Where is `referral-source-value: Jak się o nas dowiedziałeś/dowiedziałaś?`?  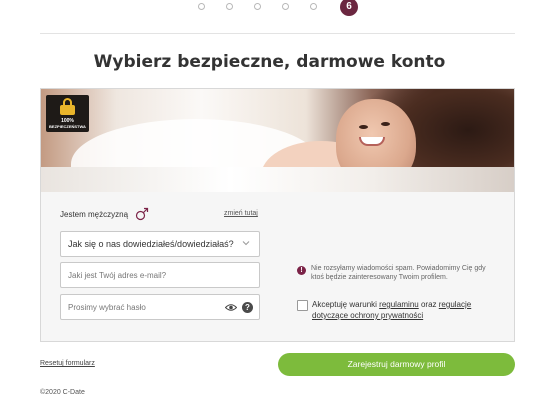 referral-source-value: Jak się o nas dowiedziałeś/dowiedziałaś? is located at coordinates (151, 244).